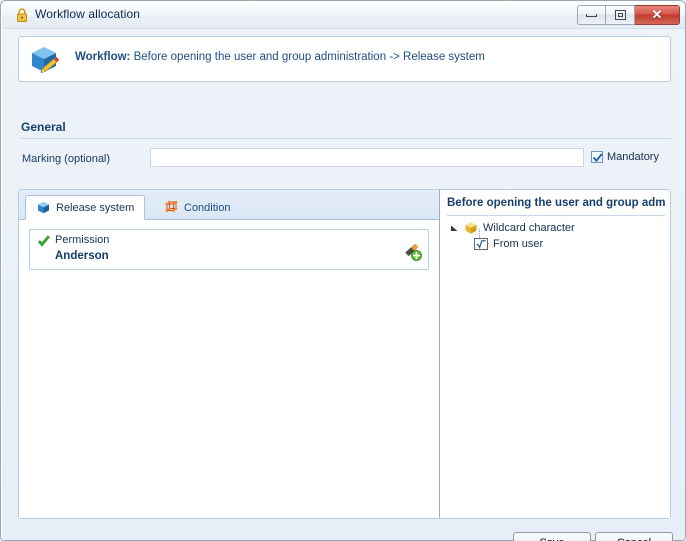 The width and height of the screenshot is (686, 541). What do you see at coordinates (454, 228) in the screenshot?
I see `collapse-triangle-icon` at bounding box center [454, 228].